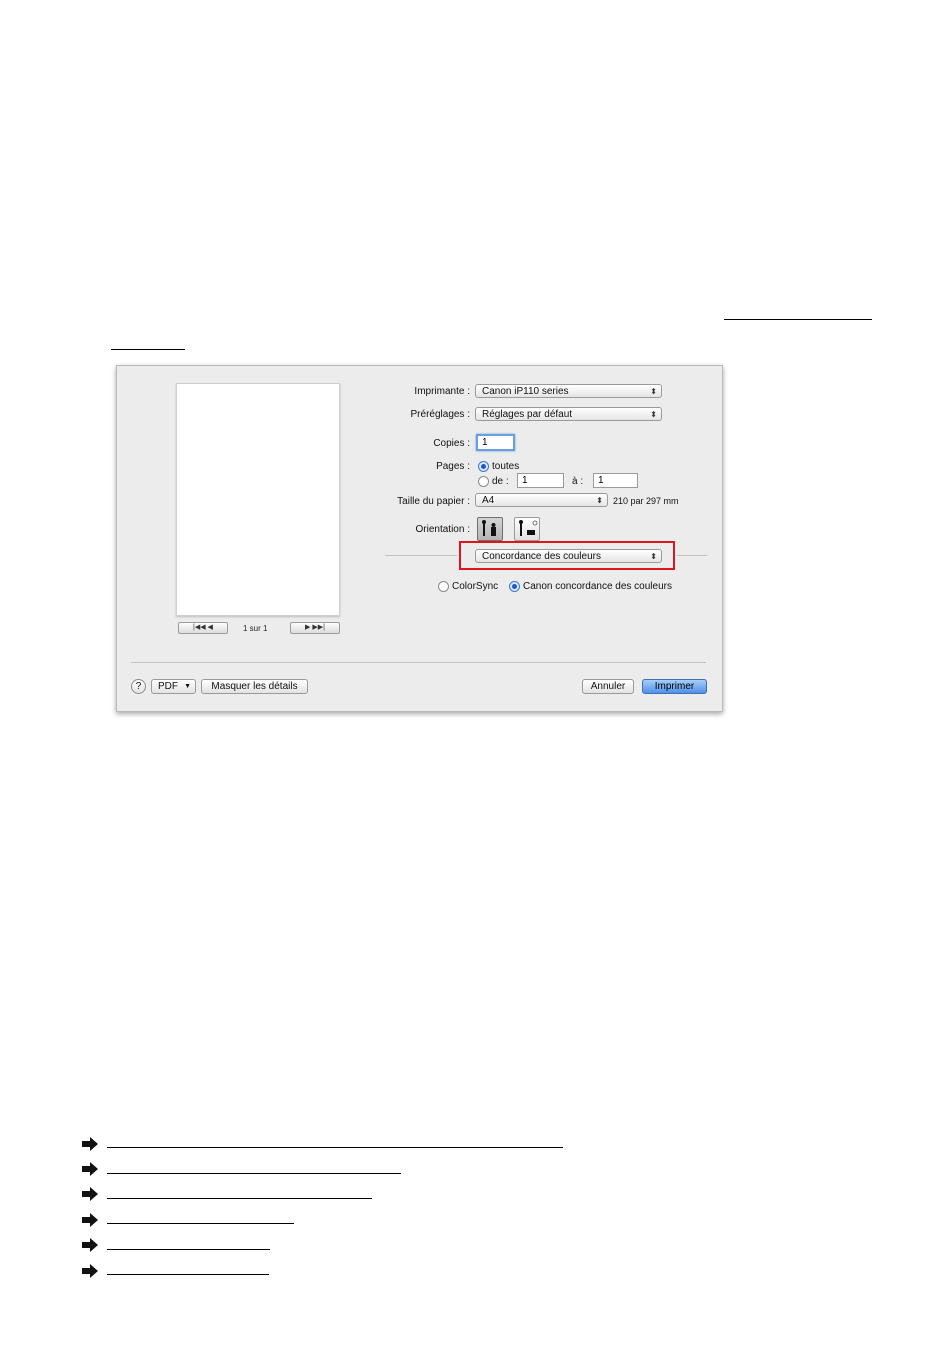 This screenshot has width=950, height=1369. What do you see at coordinates (258, 499) in the screenshot?
I see `page-preview` at bounding box center [258, 499].